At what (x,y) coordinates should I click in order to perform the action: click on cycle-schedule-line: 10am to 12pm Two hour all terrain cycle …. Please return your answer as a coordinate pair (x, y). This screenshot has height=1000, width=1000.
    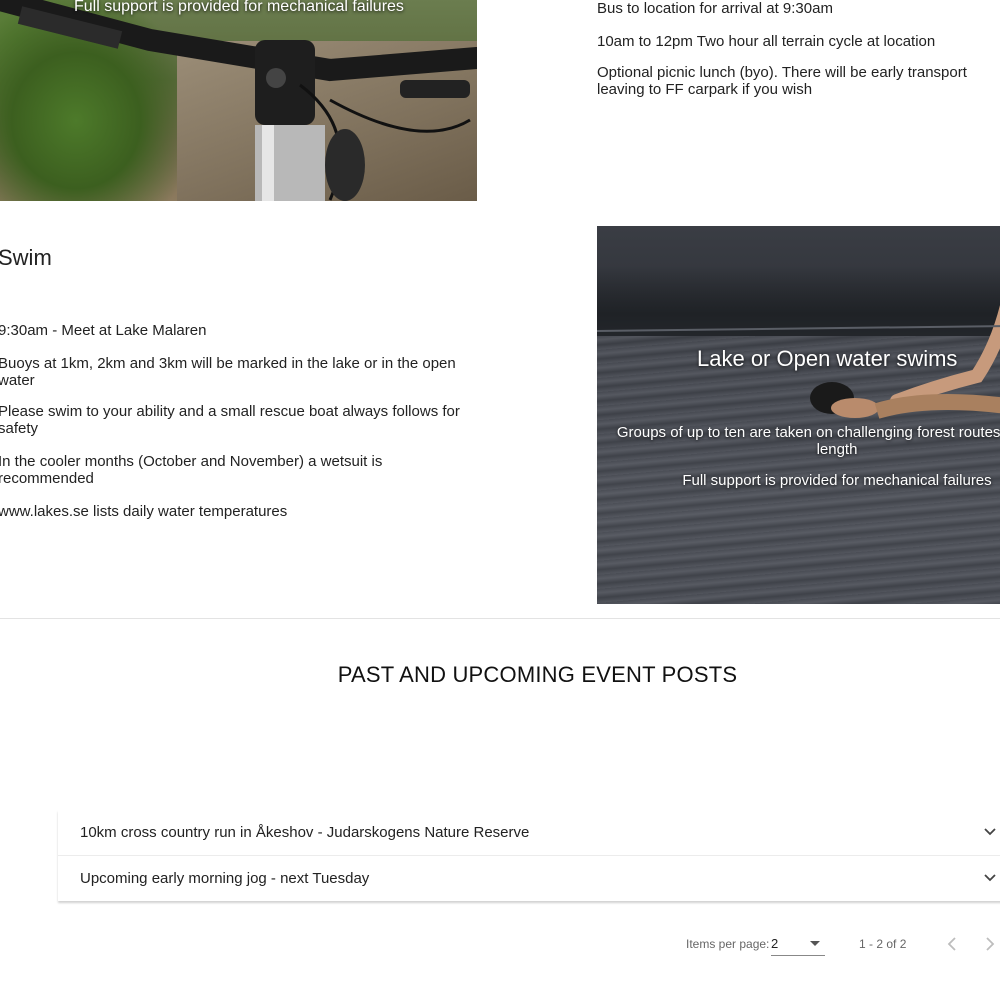
    Looking at the image, I should click on (766, 41).